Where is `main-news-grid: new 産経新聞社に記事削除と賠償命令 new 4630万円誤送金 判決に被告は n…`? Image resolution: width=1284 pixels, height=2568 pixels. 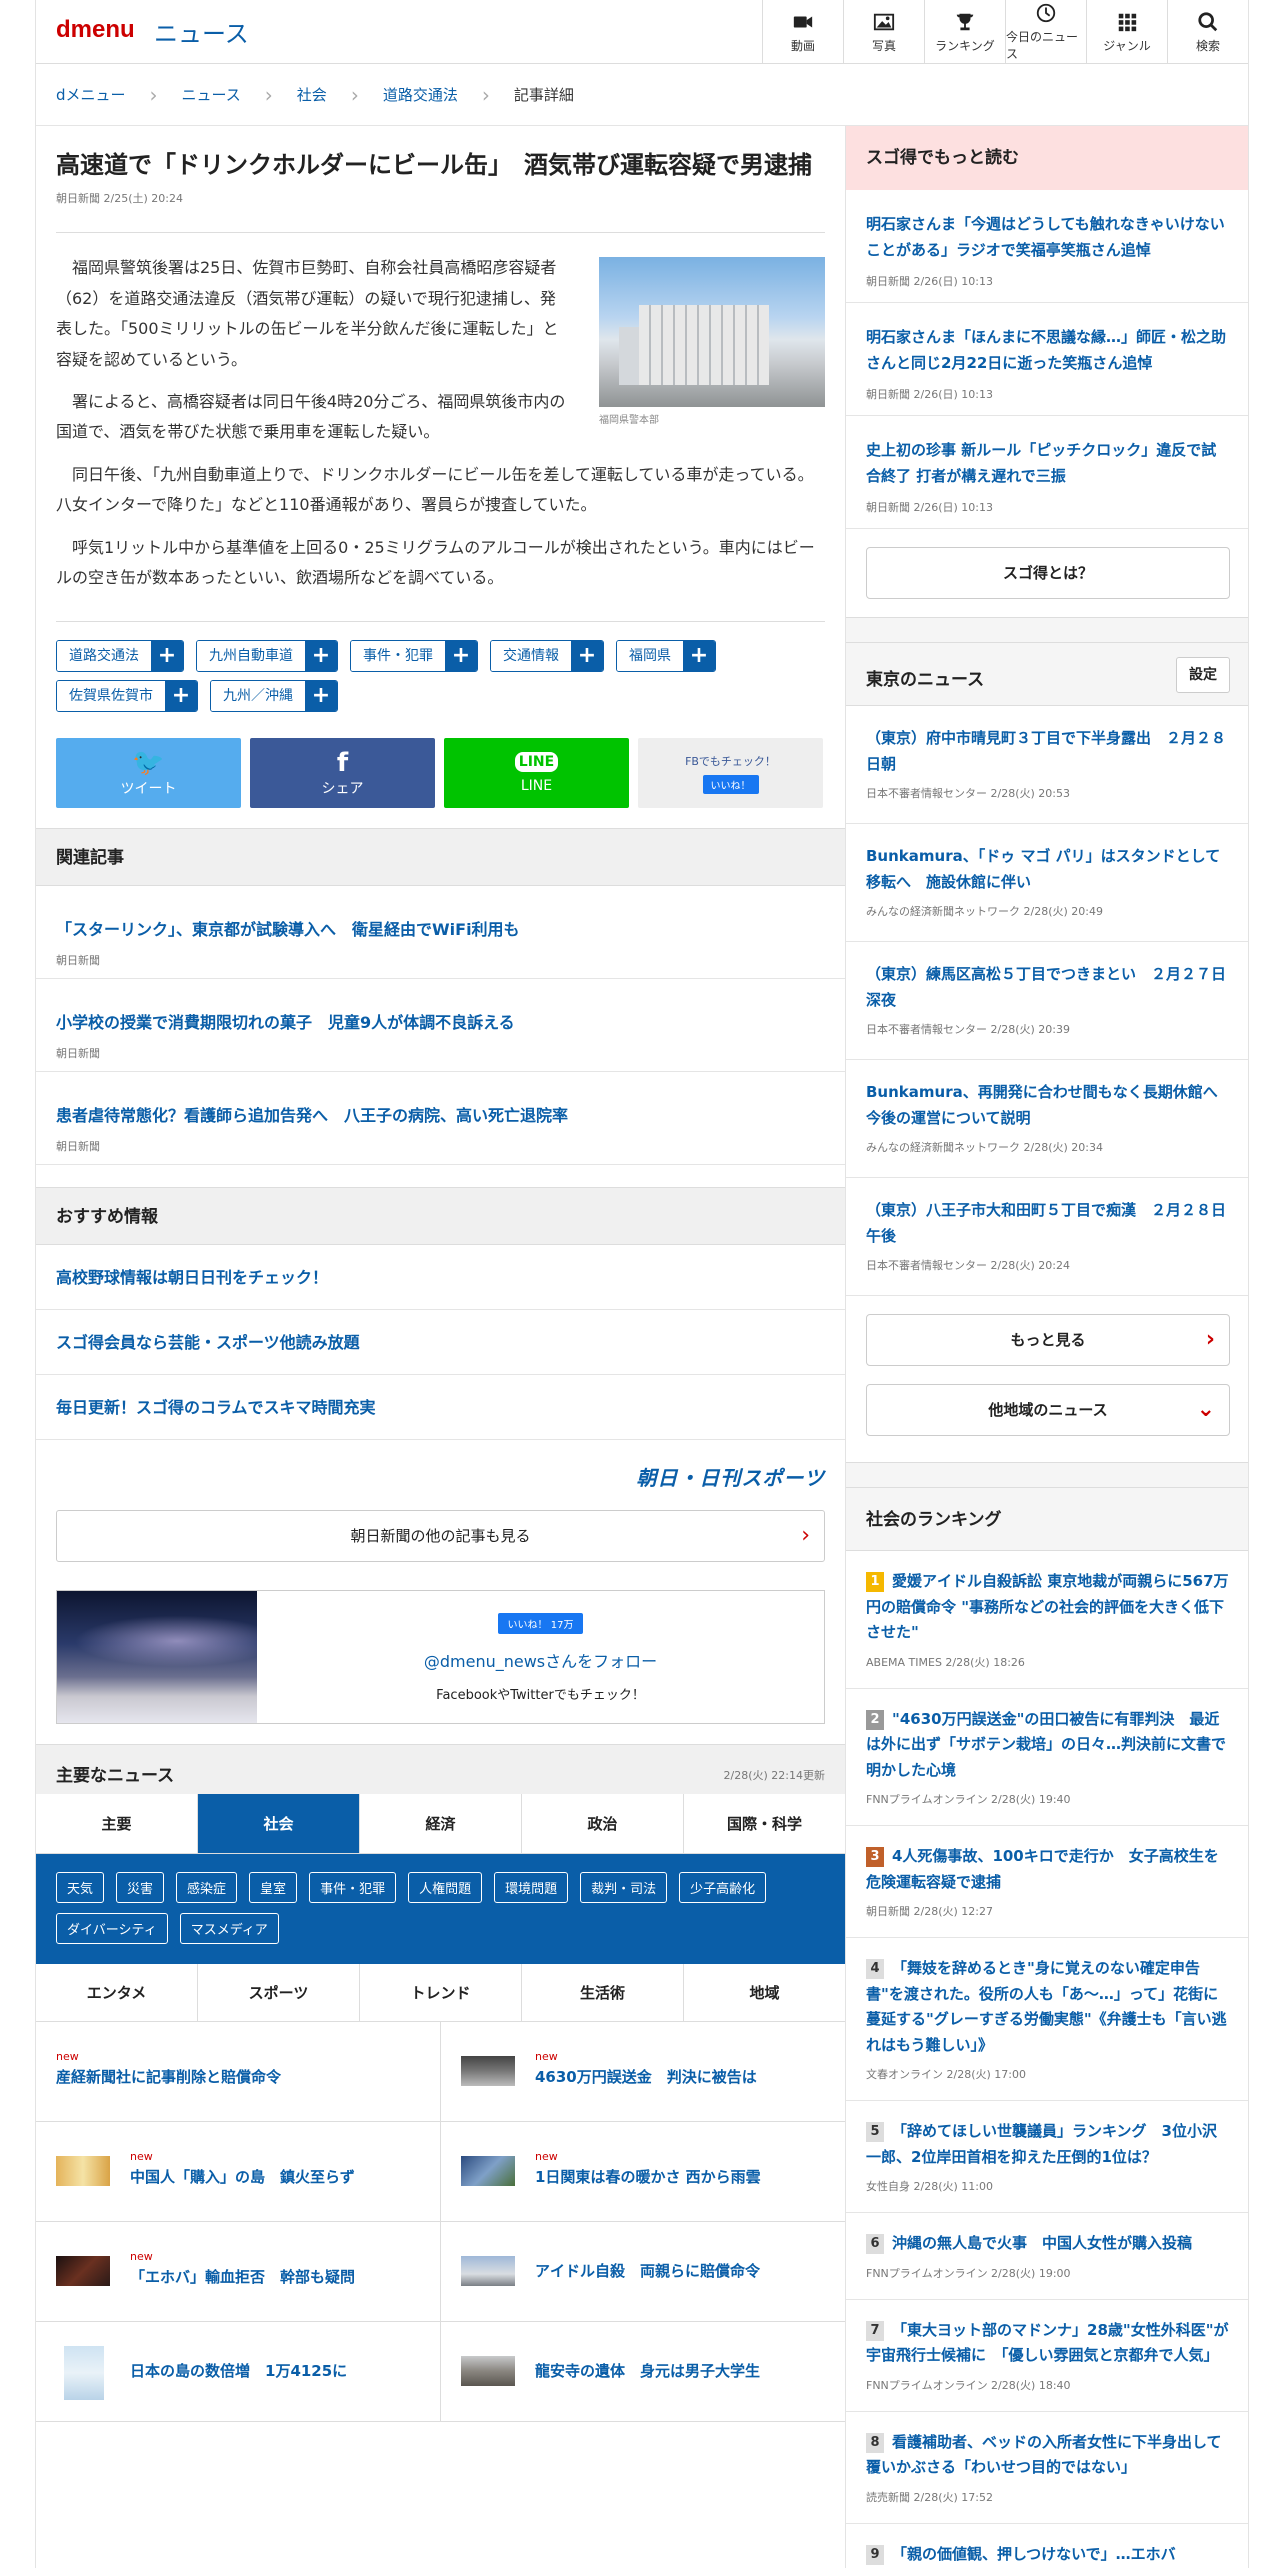
main-news-grid: new 産経新聞社に記事削除と賠償命令 new 4630万円誤送金 判決に被告は n… is located at coordinates (440, 2222).